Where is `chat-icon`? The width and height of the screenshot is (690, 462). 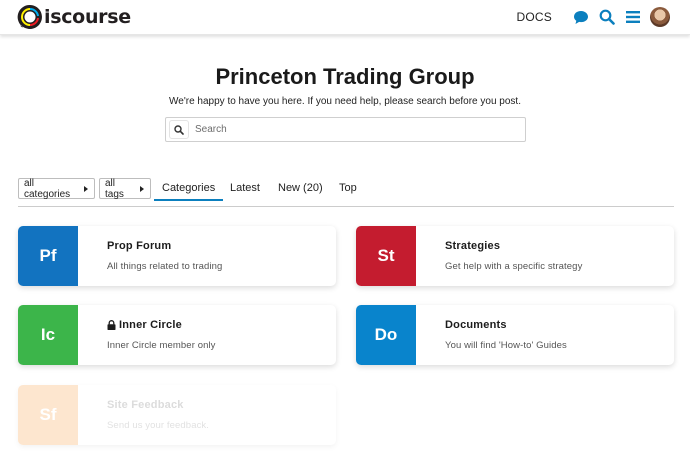
chat-icon is located at coordinates (581, 17).